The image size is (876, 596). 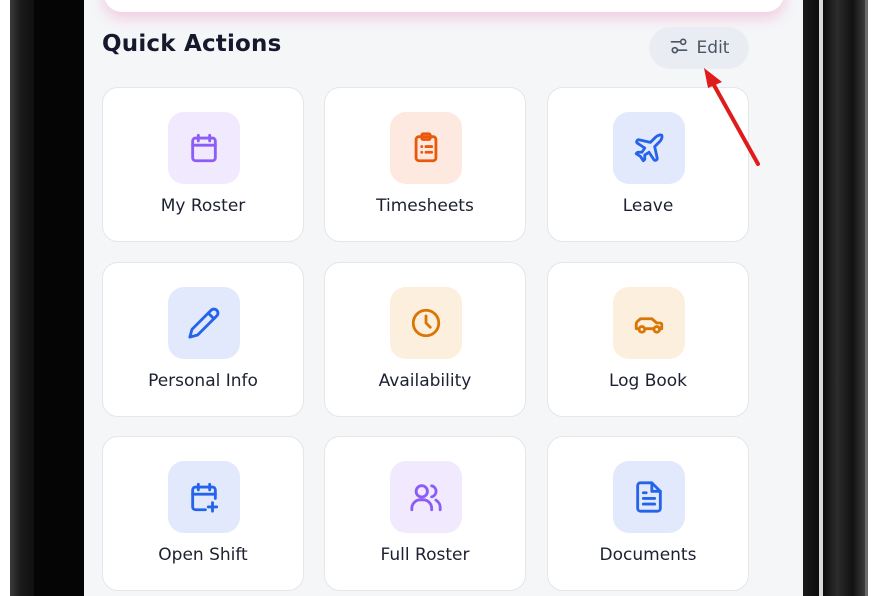 I want to click on calendar-plus-icon, so click(x=204, y=497).